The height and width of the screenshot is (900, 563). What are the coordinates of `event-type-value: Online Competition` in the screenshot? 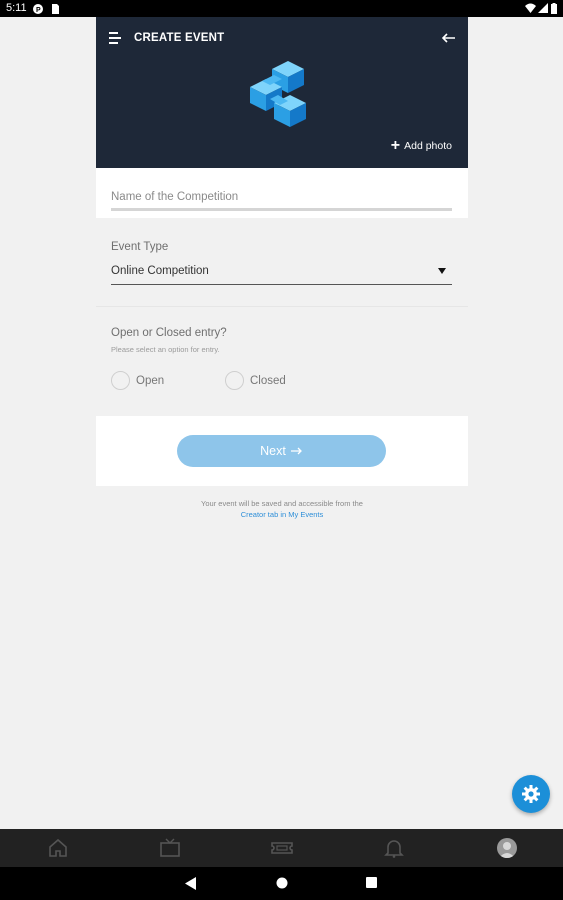 It's located at (160, 271).